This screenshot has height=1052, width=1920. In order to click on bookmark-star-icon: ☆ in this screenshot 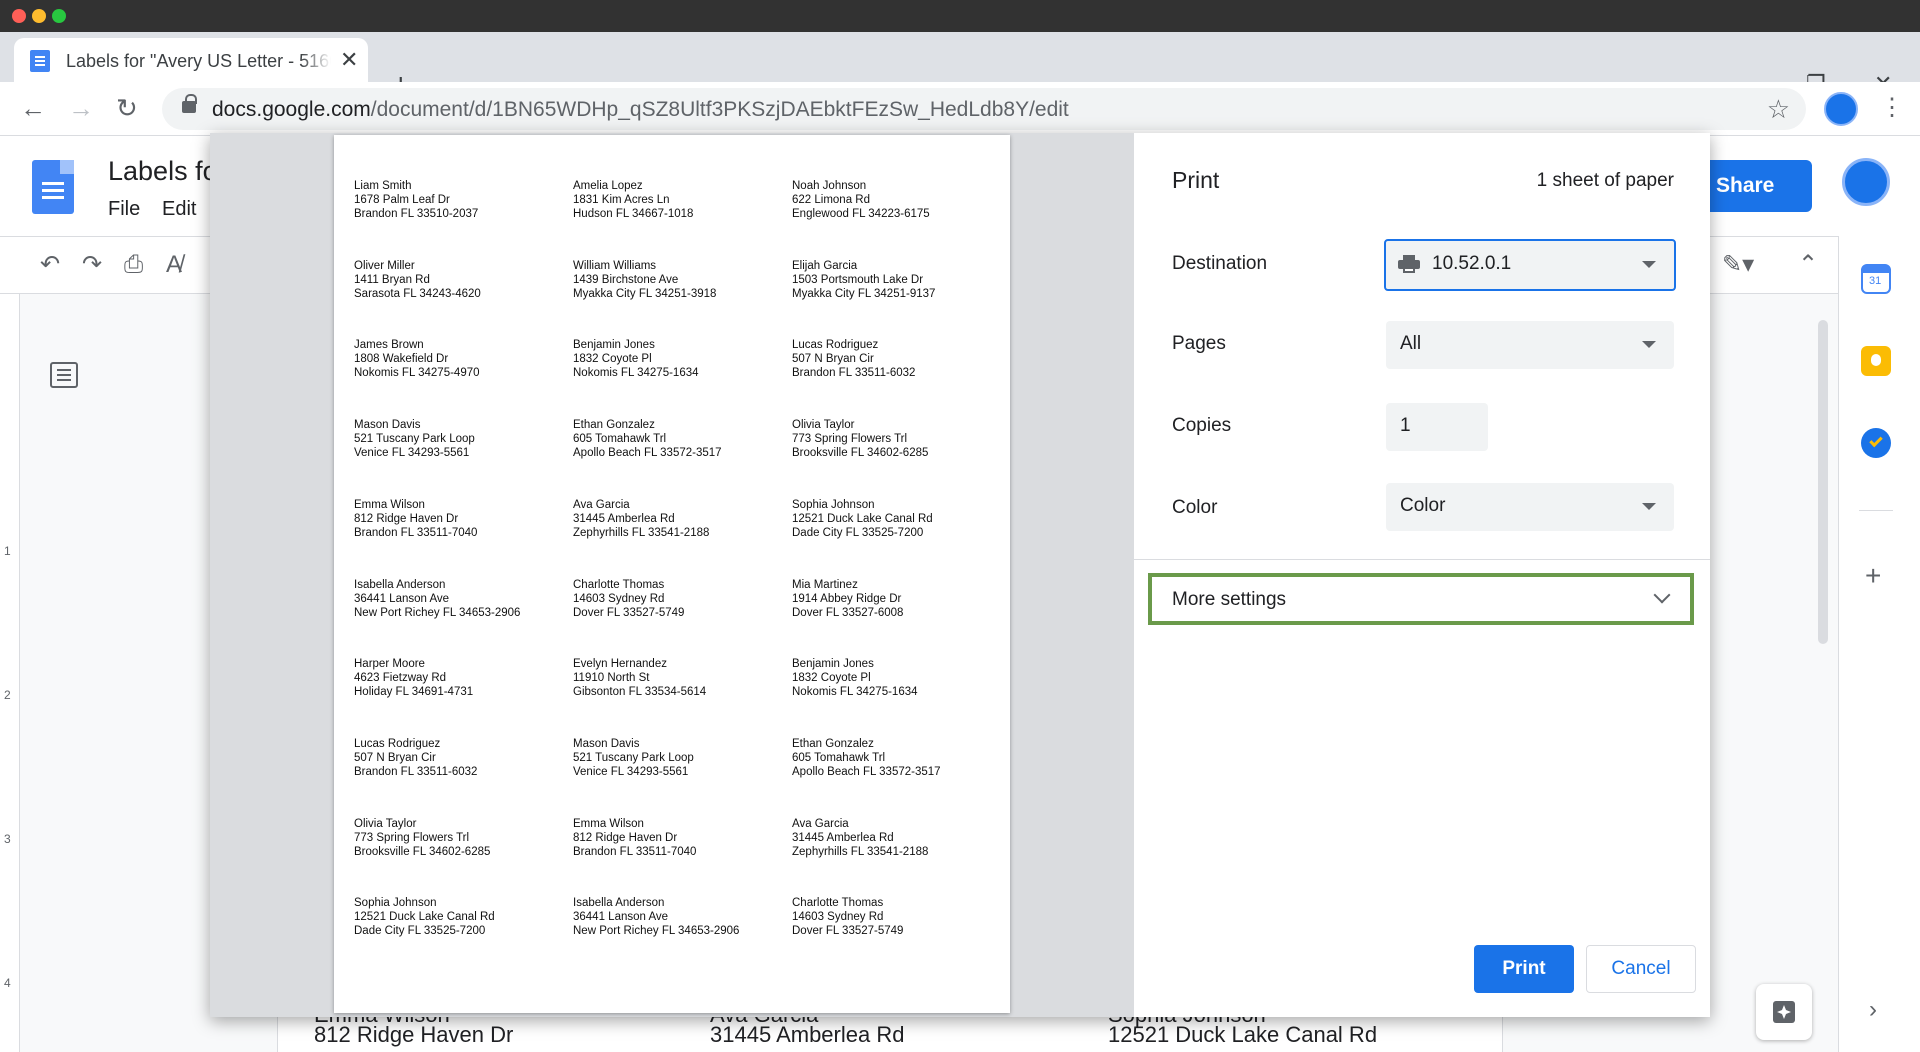, I will do `click(1778, 109)`.